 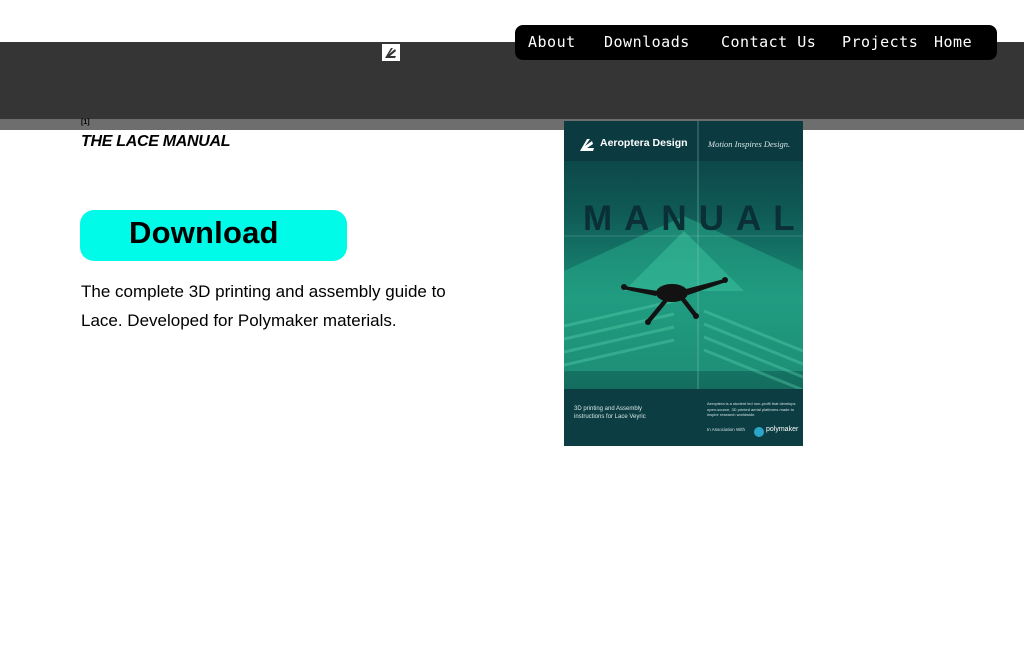 What do you see at coordinates (749, 144) in the screenshot?
I see `cover-tagline: Motion Inspires Design.` at bounding box center [749, 144].